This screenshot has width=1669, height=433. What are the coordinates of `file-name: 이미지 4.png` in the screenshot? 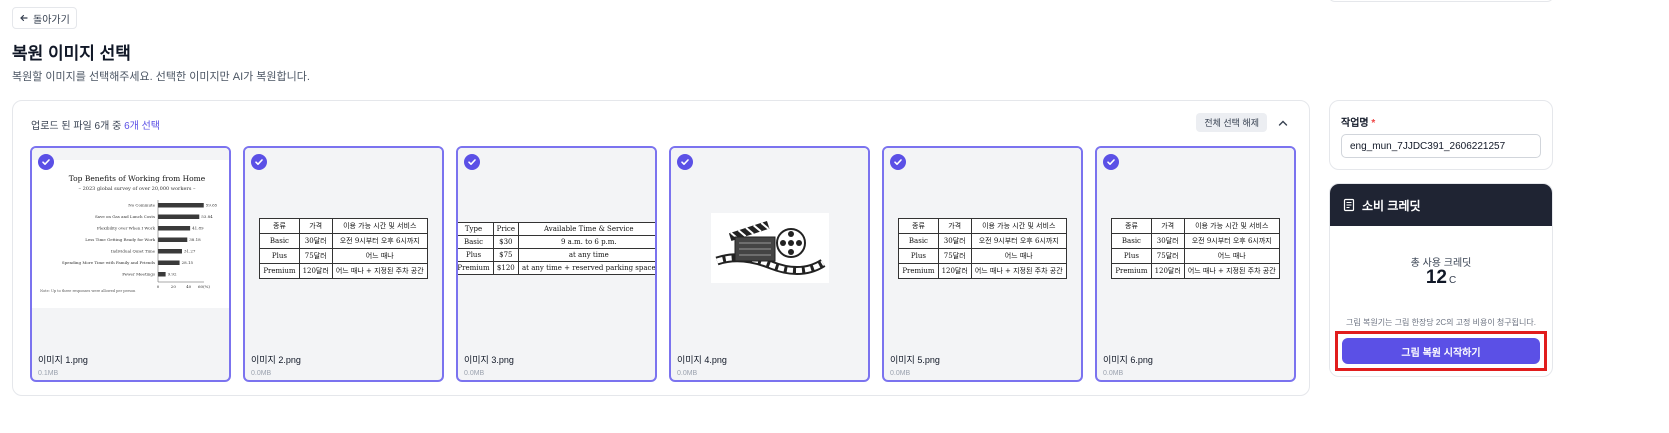 It's located at (702, 360).